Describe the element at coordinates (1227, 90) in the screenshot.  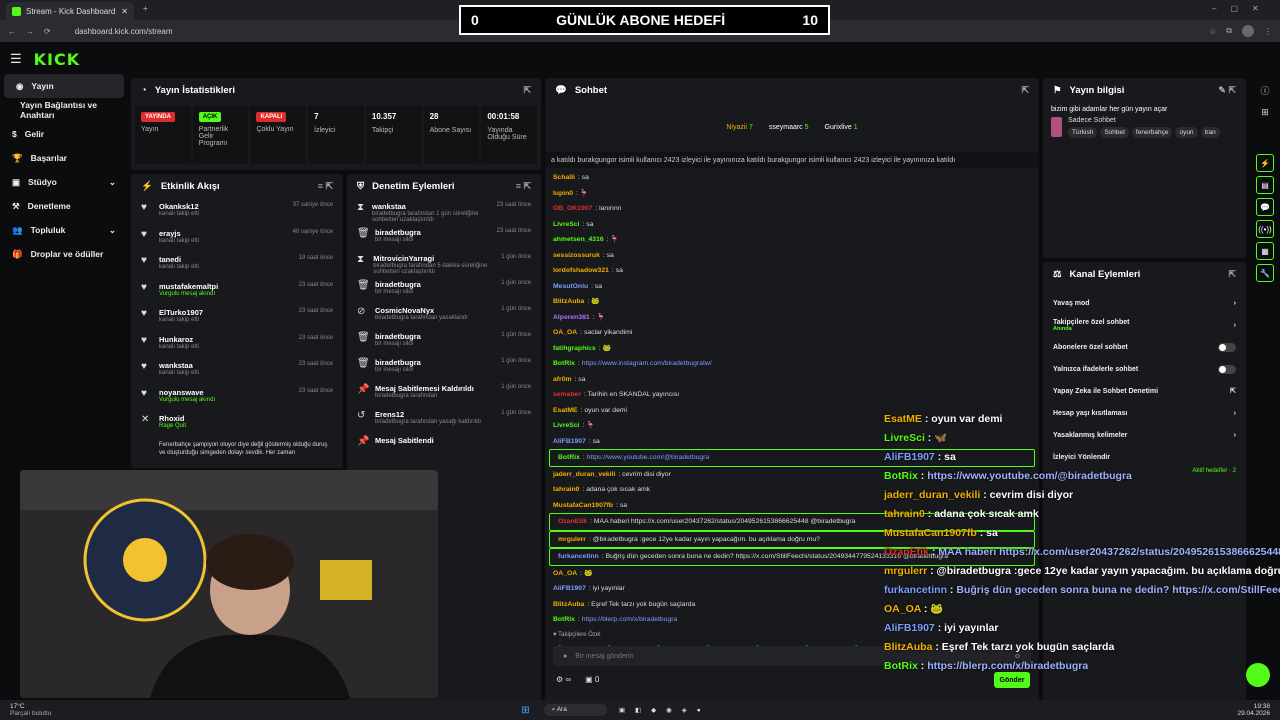
I see `edit-icon: ✎ ⇱` at that location.